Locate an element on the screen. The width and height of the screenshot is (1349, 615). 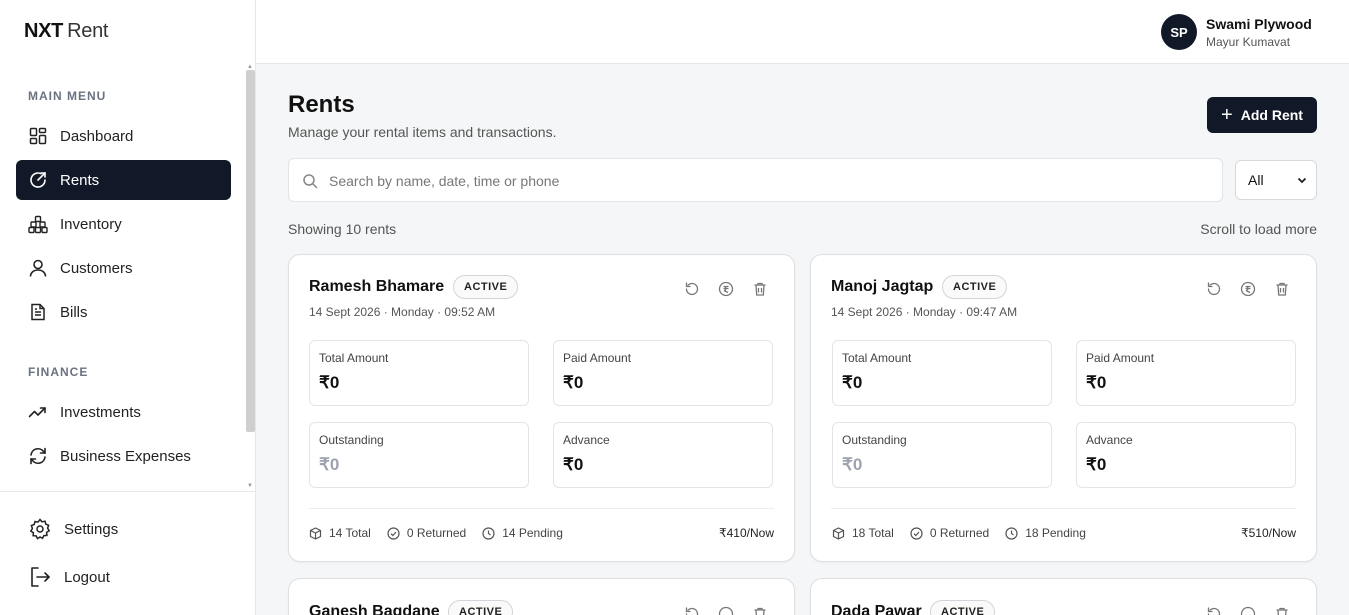
pending-text: 14 Pending is located at coordinates (532, 533).